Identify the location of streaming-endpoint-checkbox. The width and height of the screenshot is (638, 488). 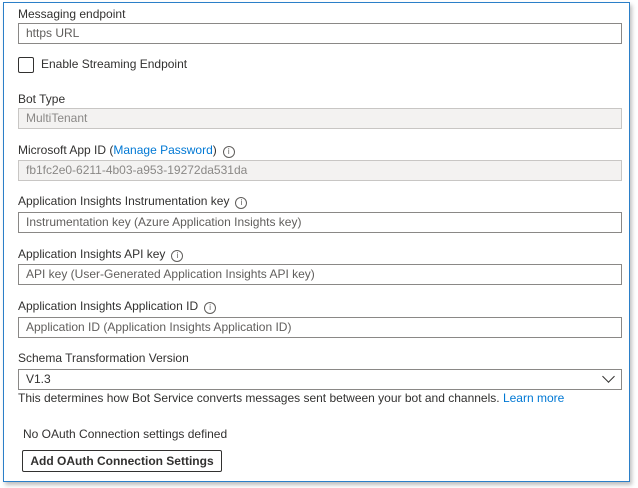
(26, 65).